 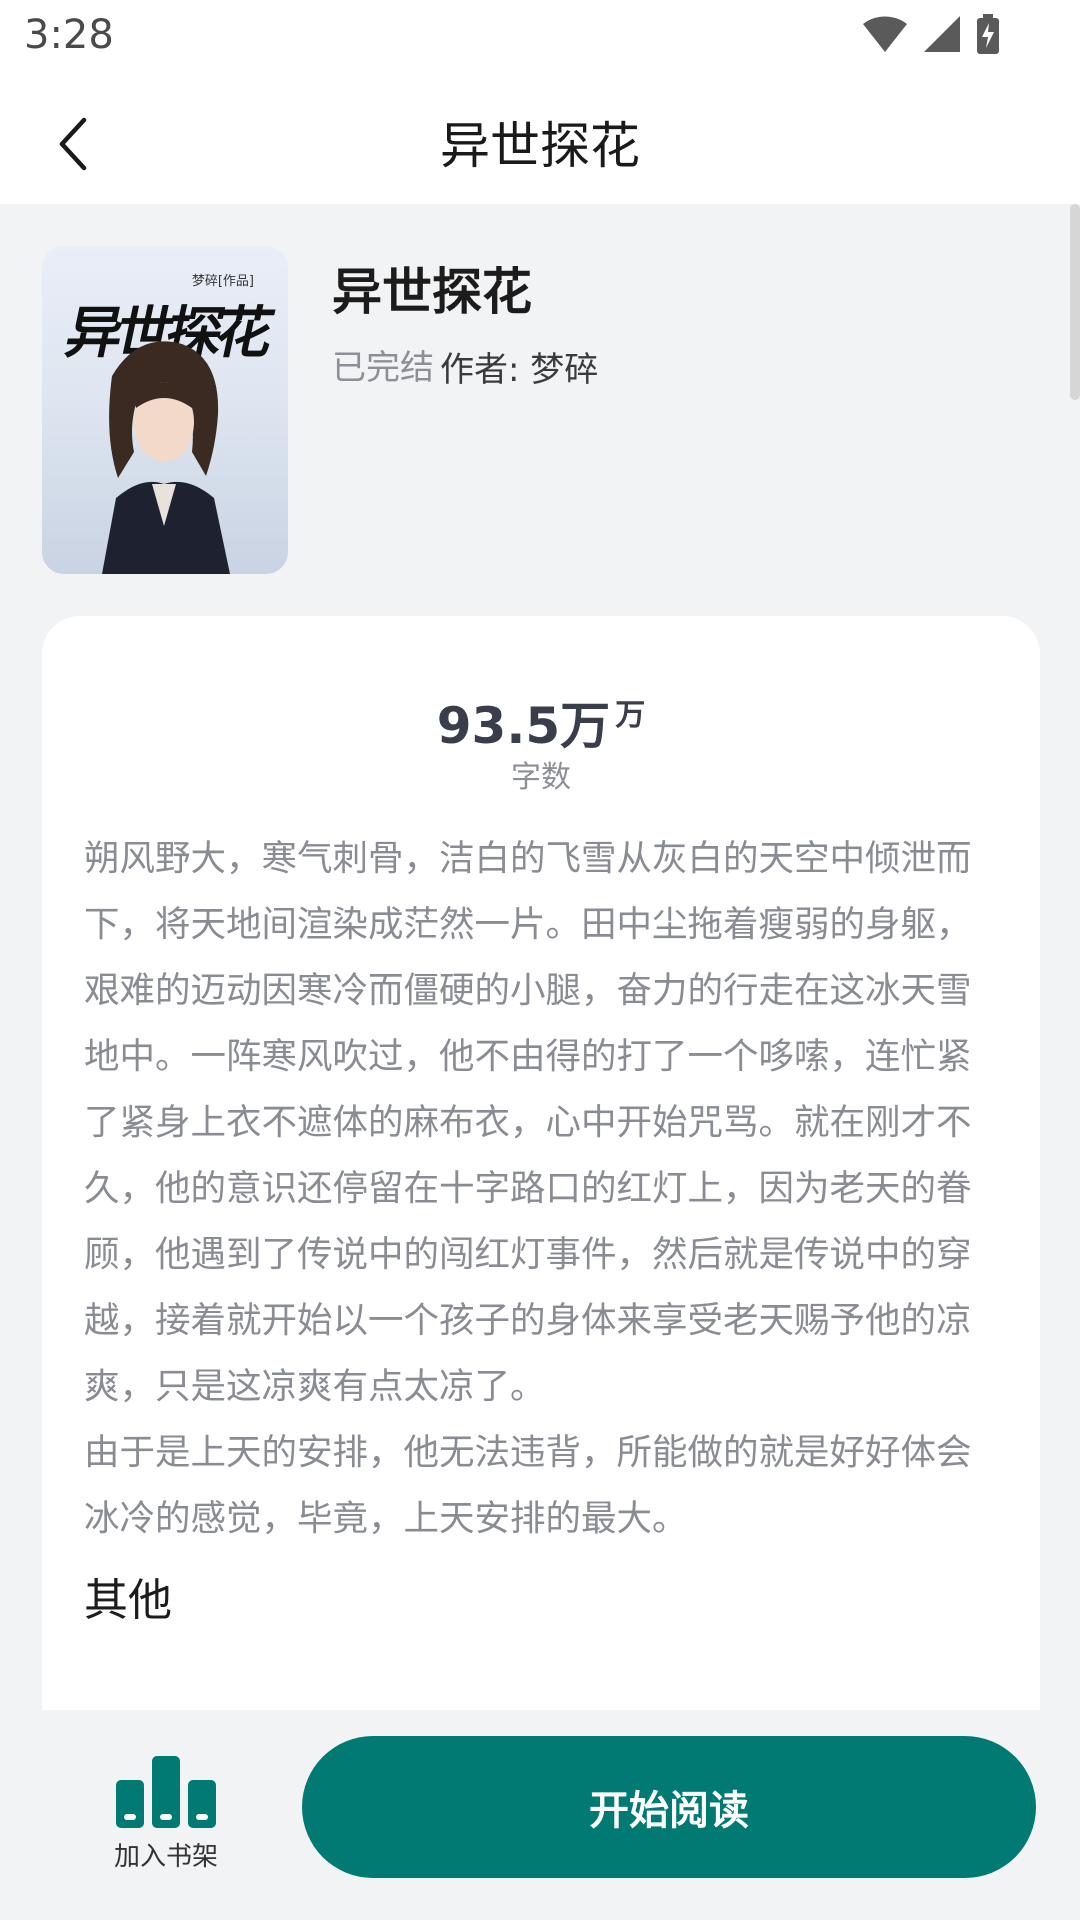 I want to click on scrollbar-thumb, so click(x=1075, y=302).